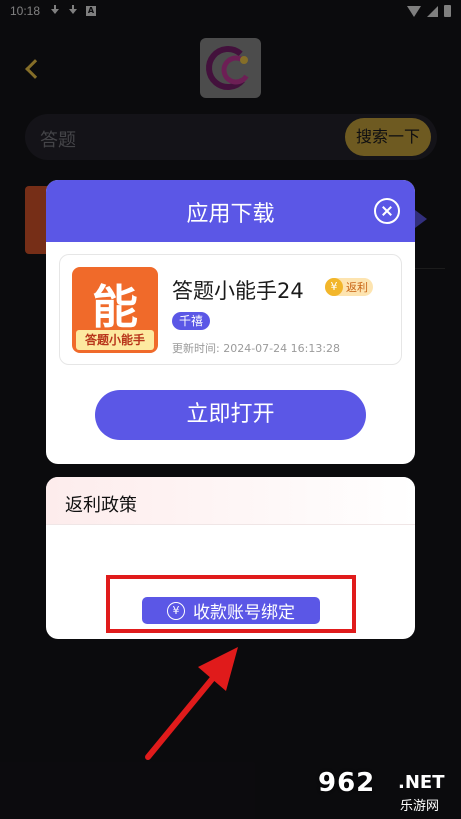 Image resolution: width=461 pixels, height=819 pixels. What do you see at coordinates (115, 307) in the screenshot?
I see `app-icon-char: 能` at bounding box center [115, 307].